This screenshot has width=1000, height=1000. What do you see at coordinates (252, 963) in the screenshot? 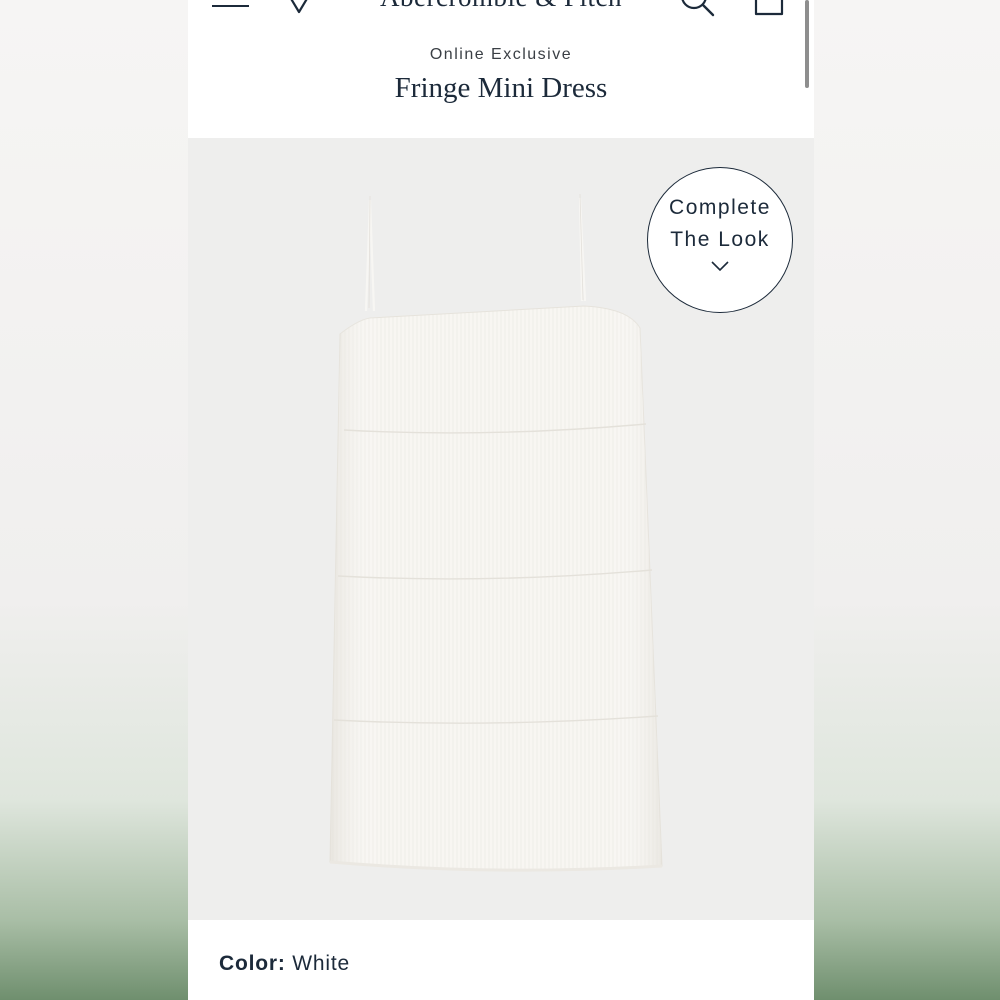
I see `color-label: Color:` at bounding box center [252, 963].